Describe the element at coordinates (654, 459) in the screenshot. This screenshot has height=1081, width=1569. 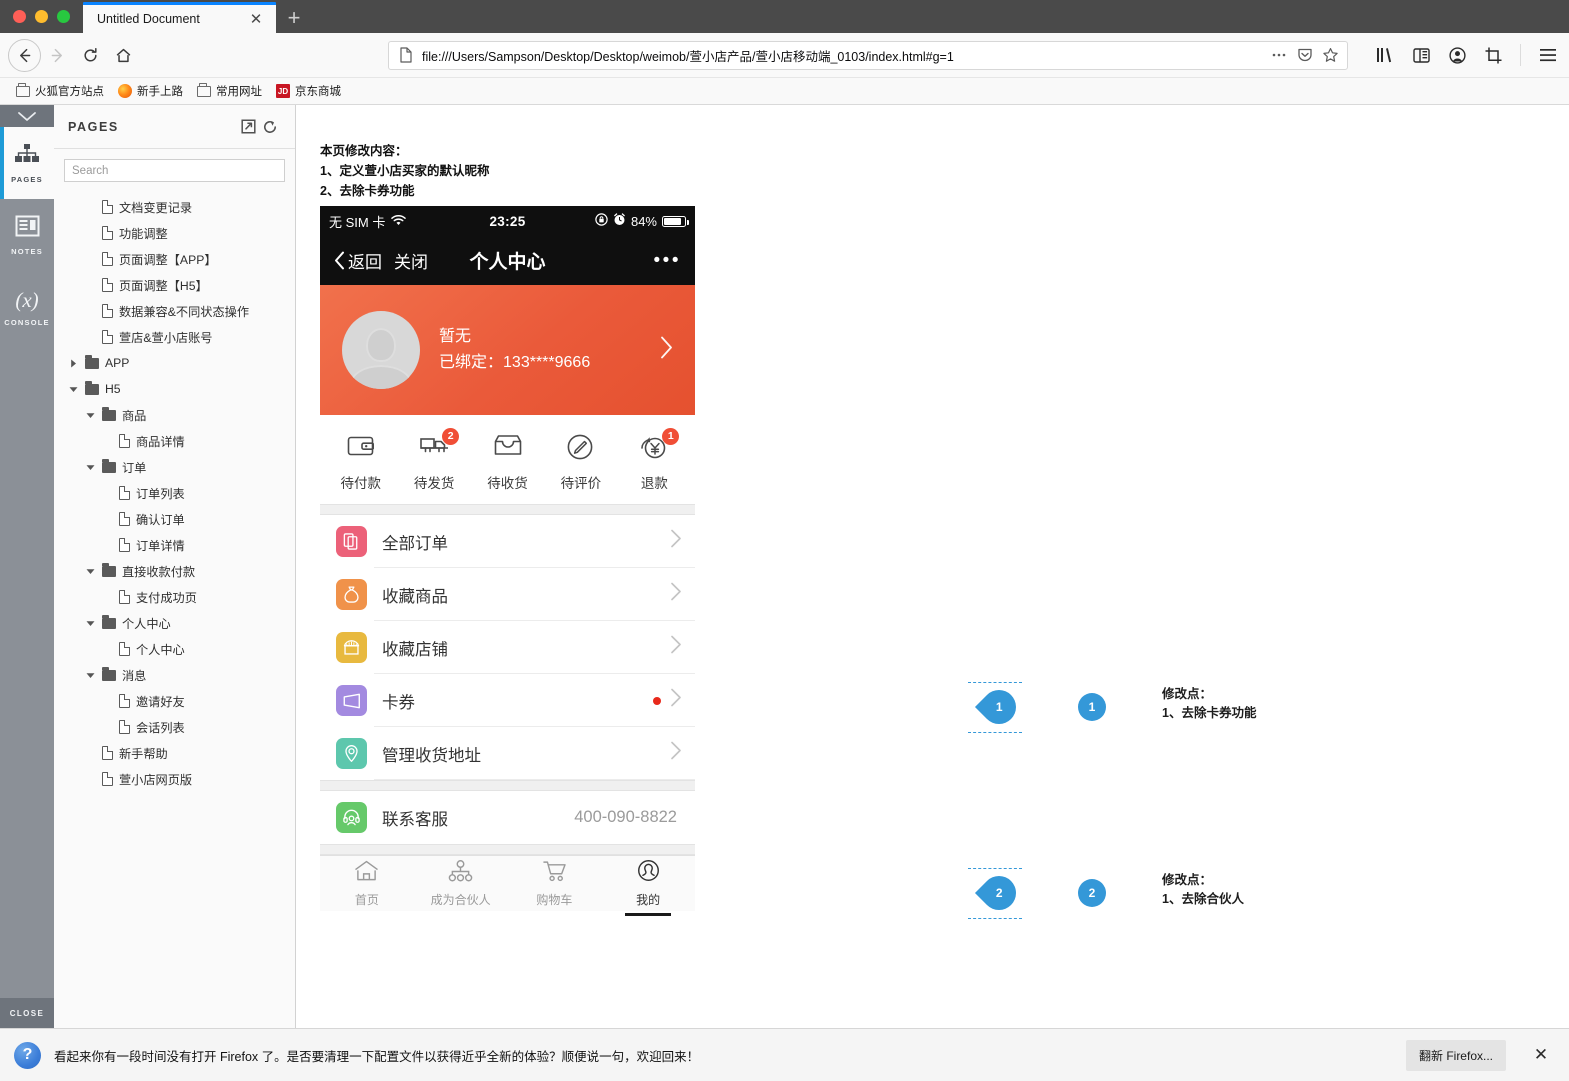
I see `order-status-item: 1 退款` at that location.